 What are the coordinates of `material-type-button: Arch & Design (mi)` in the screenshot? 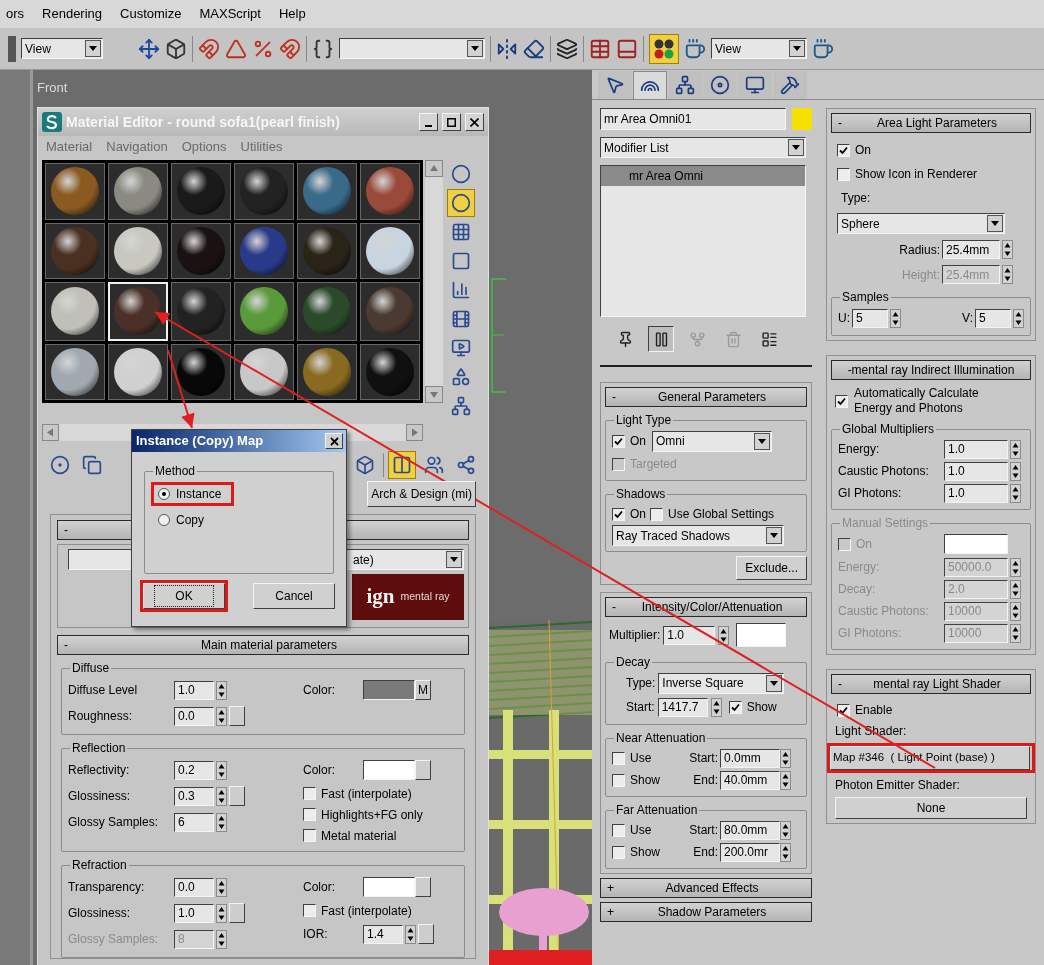 It's located at (421, 494).